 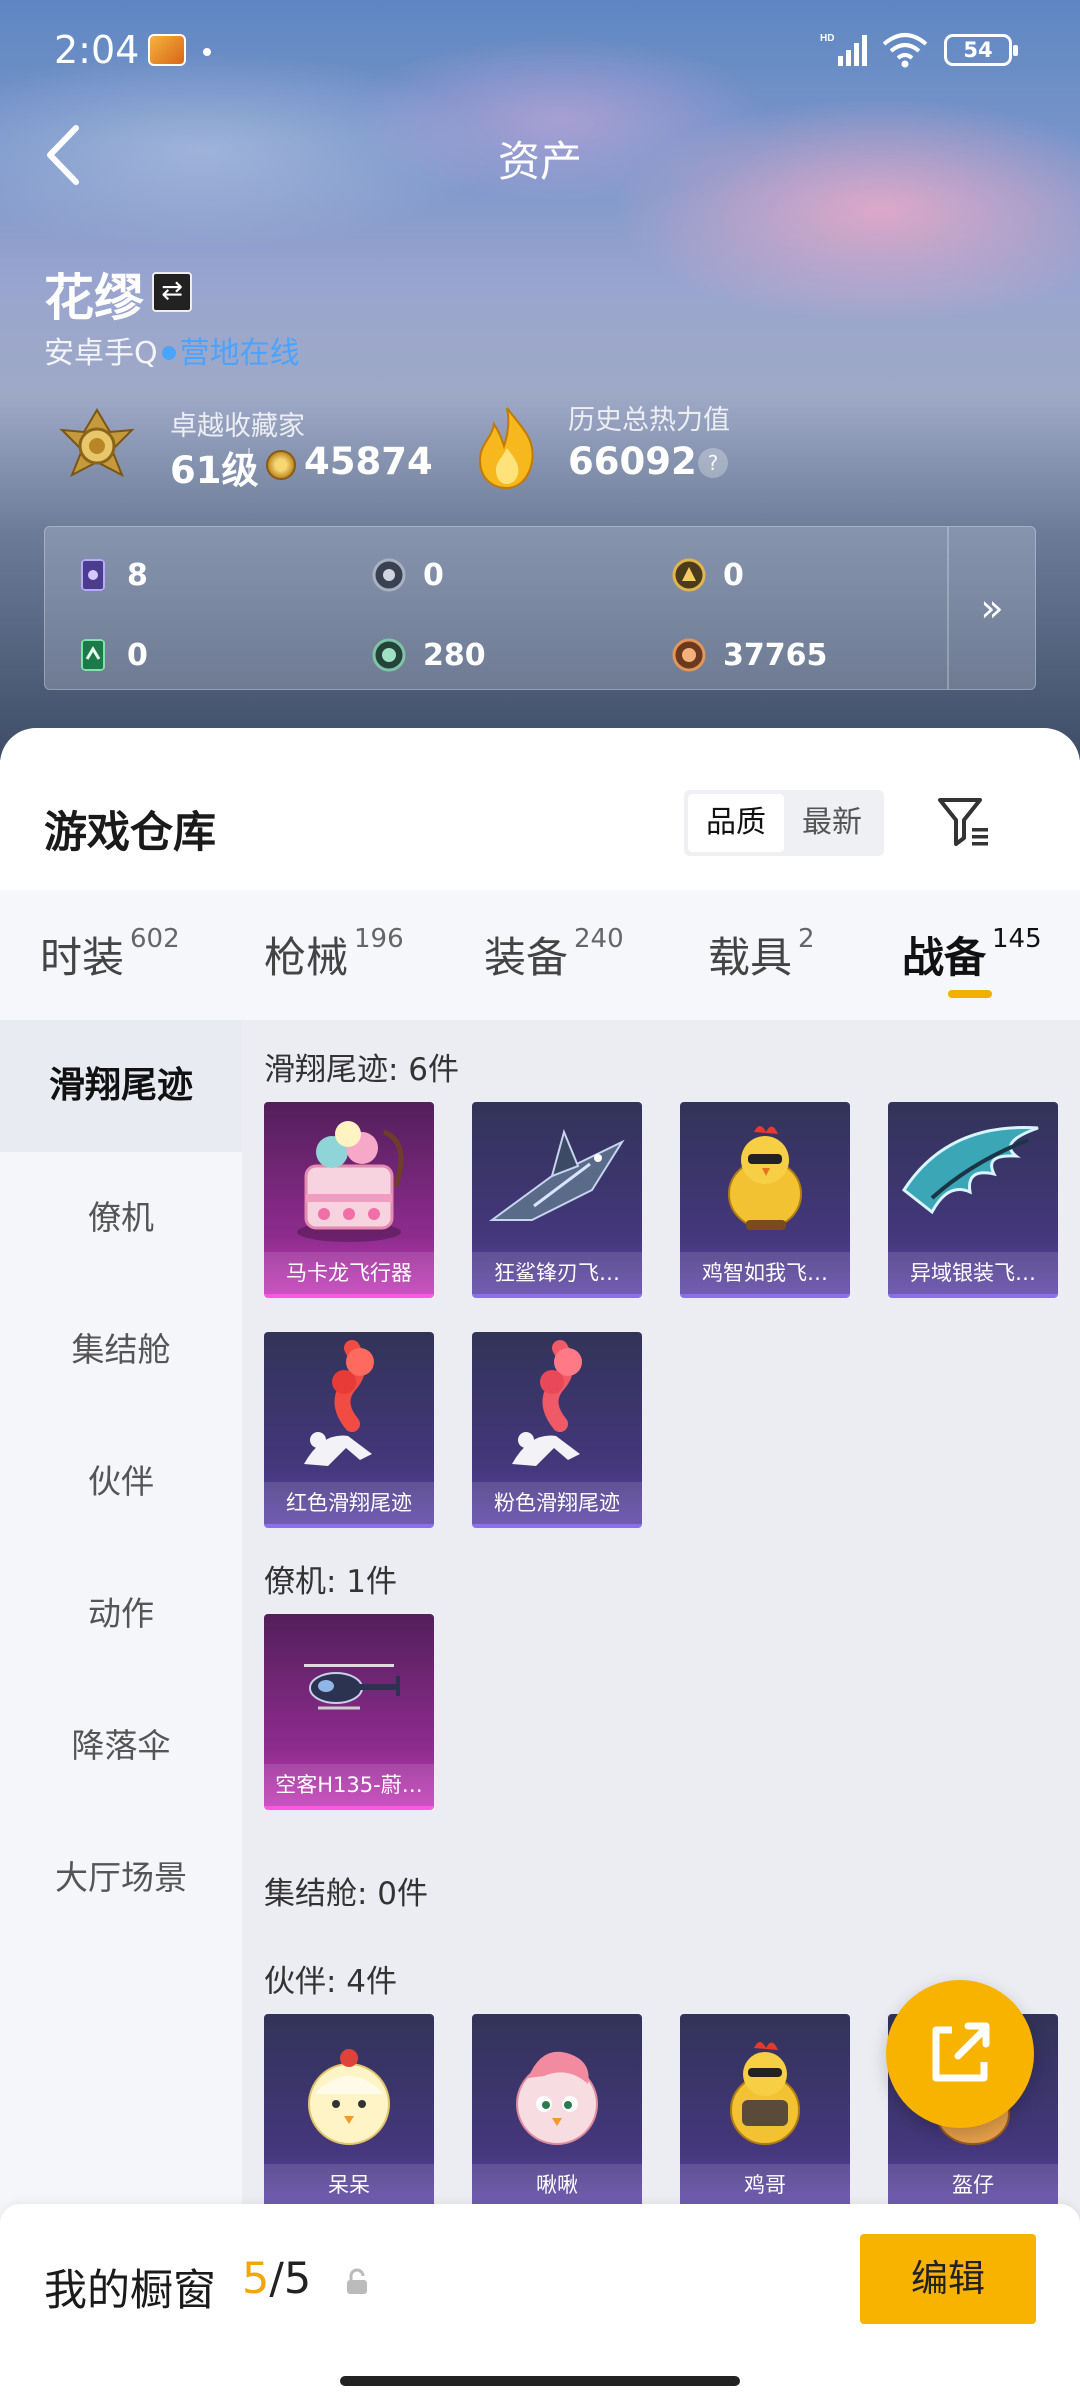 What do you see at coordinates (556, 1174) in the screenshot?
I see `shark-glider-icon` at bounding box center [556, 1174].